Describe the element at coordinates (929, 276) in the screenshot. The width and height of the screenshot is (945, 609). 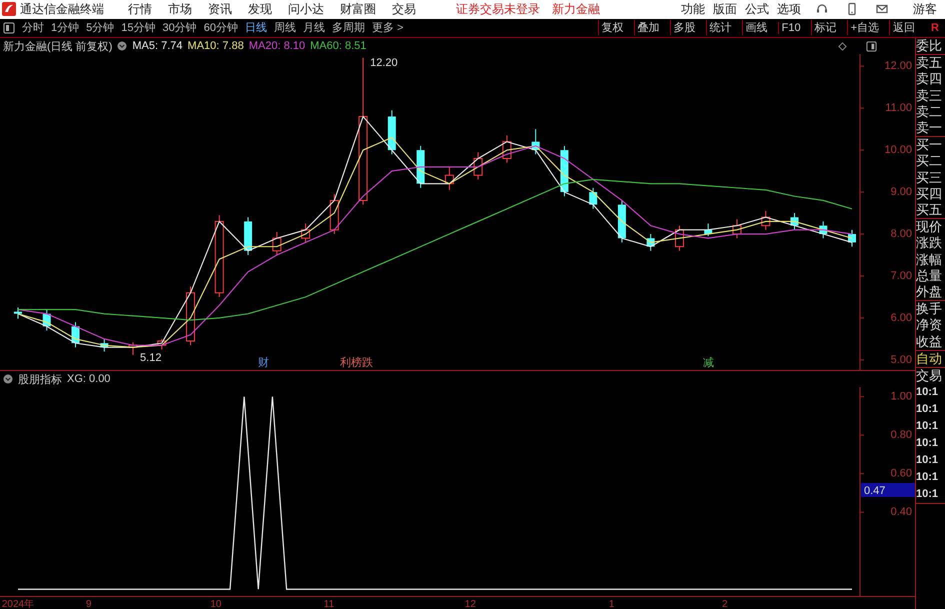
I see `quote-label: 总量` at that location.